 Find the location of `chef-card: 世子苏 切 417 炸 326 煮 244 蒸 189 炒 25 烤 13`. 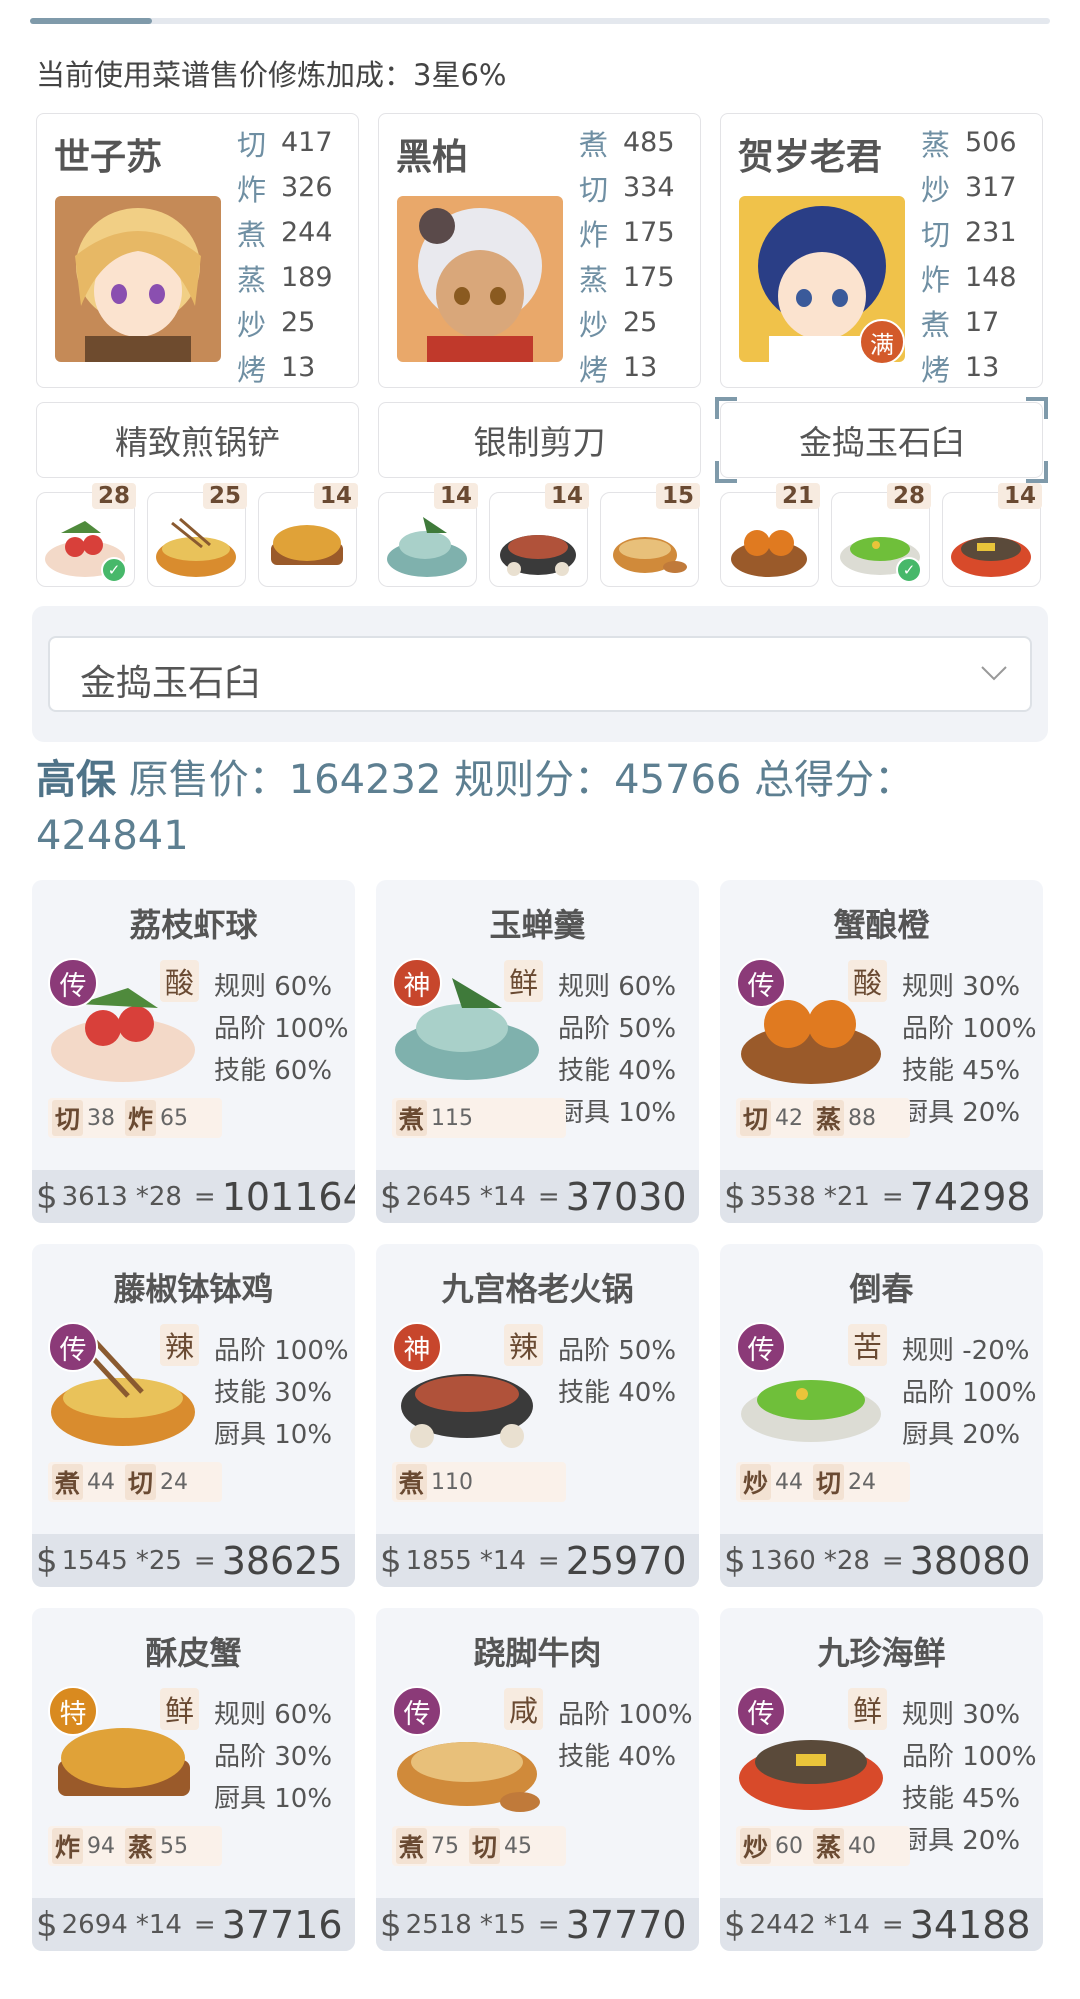

chef-card: 世子苏 切 417 炸 326 煮 244 蒸 189 炒 25 烤 13 is located at coordinates (197, 250).